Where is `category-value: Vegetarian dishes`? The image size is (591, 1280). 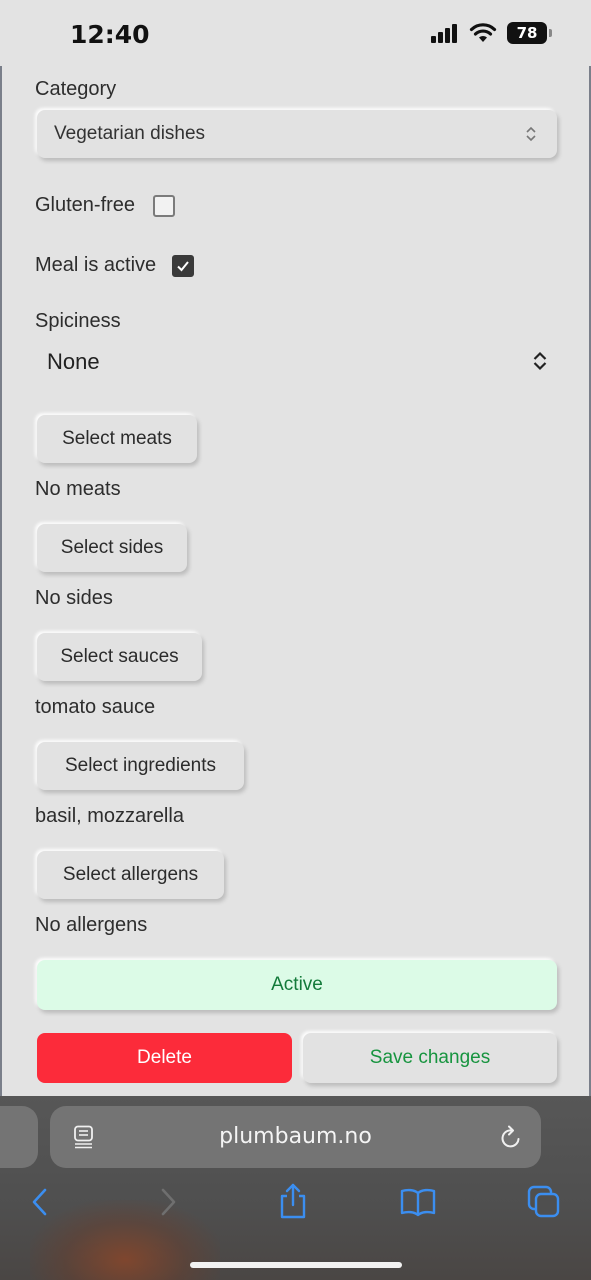 category-value: Vegetarian dishes is located at coordinates (130, 133).